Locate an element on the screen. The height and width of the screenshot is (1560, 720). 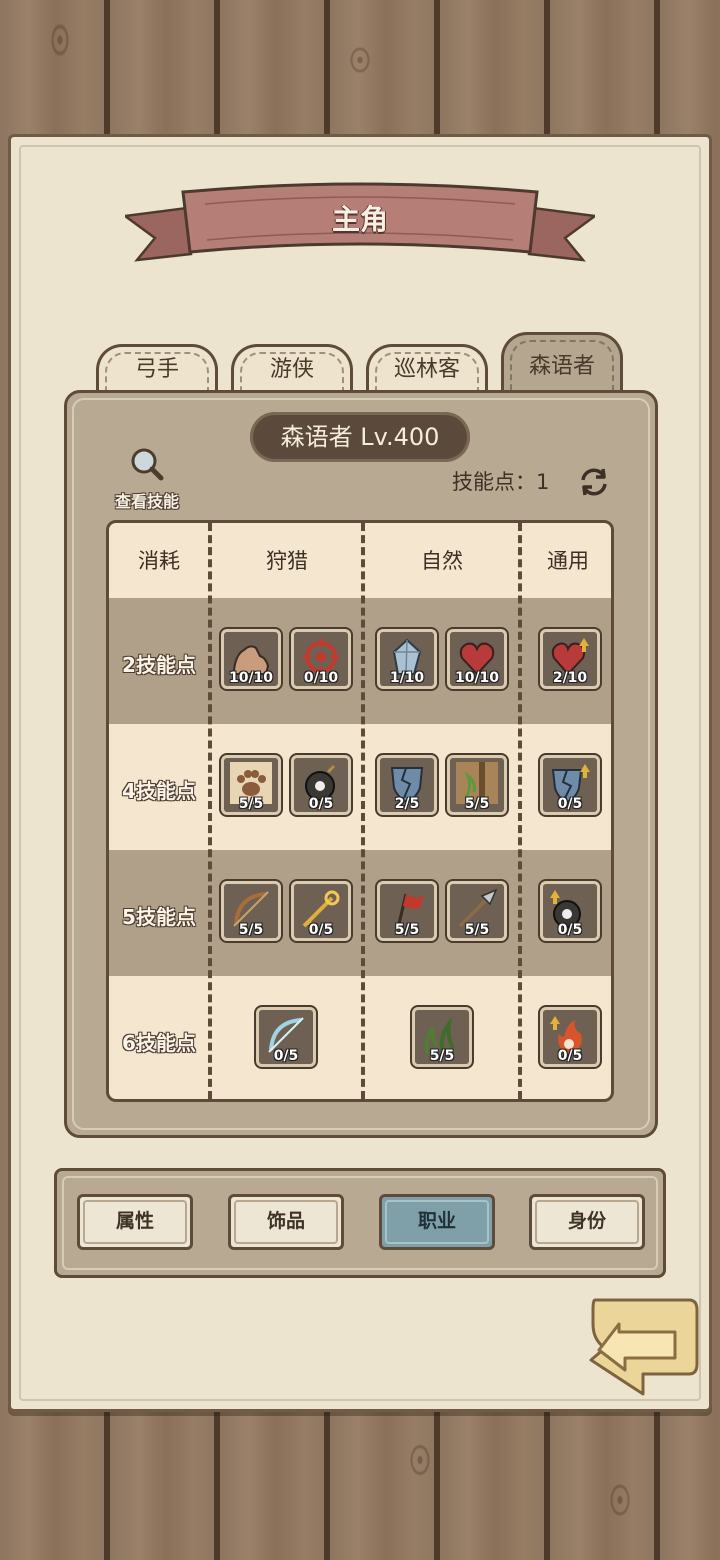
nav-accessories-button: 饰品 is located at coordinates (286, 1222).